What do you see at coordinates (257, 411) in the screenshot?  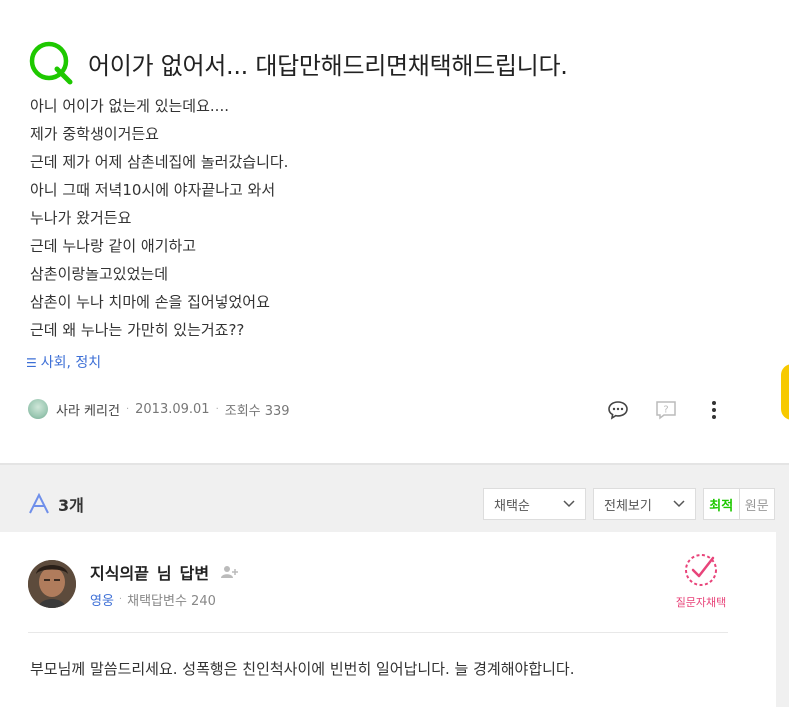 I see `question-views: 조회수 339` at bounding box center [257, 411].